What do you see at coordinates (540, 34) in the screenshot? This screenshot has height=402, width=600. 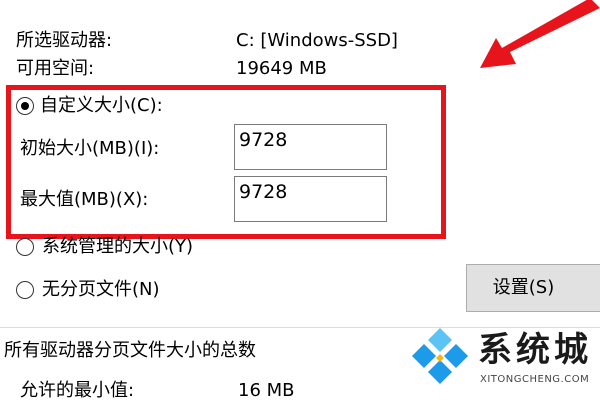 I see `red-arrow-icon` at bounding box center [540, 34].